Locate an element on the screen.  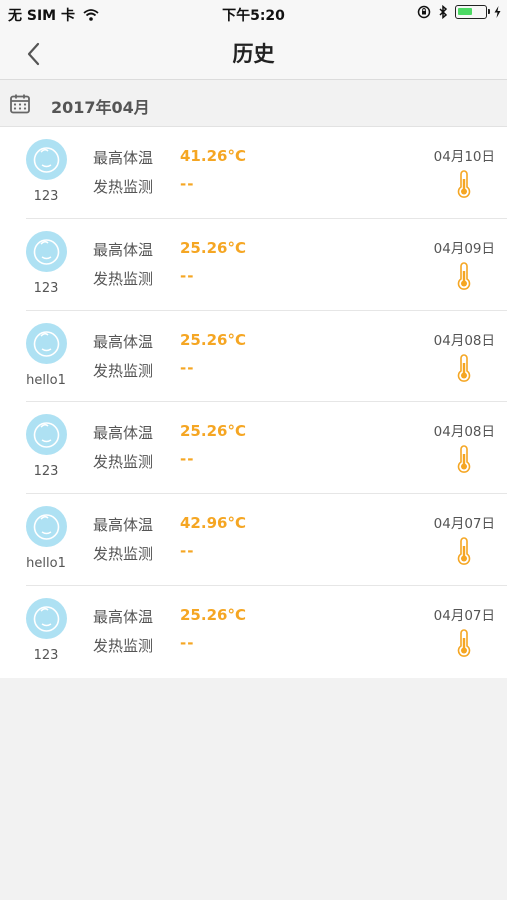
record-row: 123 最高体温 发热监测 25.26°C -- 04月07日 is located at coordinates (253, 632).